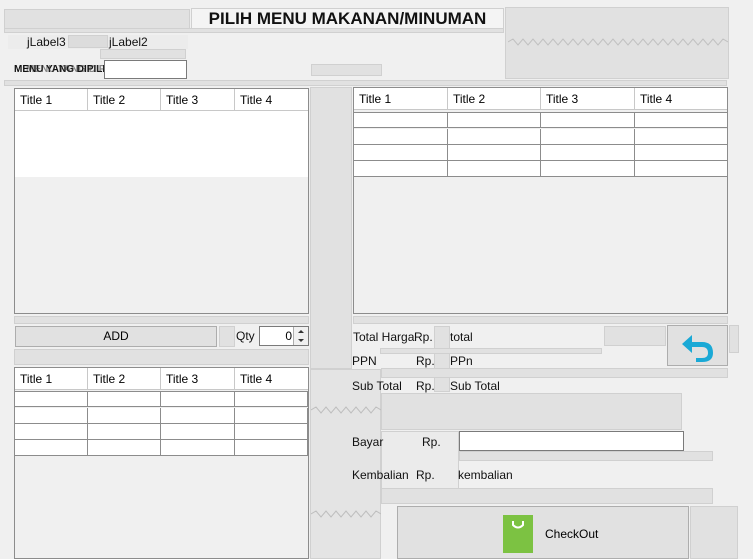  What do you see at coordinates (245, 336) in the screenshot?
I see `qty-label: Qty` at bounding box center [245, 336].